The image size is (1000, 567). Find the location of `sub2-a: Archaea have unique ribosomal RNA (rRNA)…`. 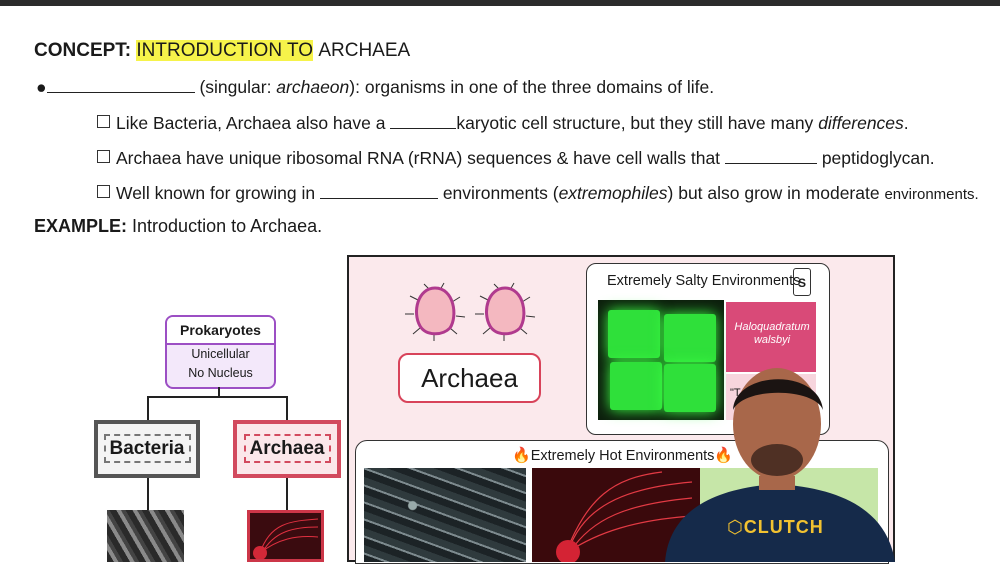

sub2-a: Archaea have unique ribosomal RNA (rRNA)… is located at coordinates (418, 158).